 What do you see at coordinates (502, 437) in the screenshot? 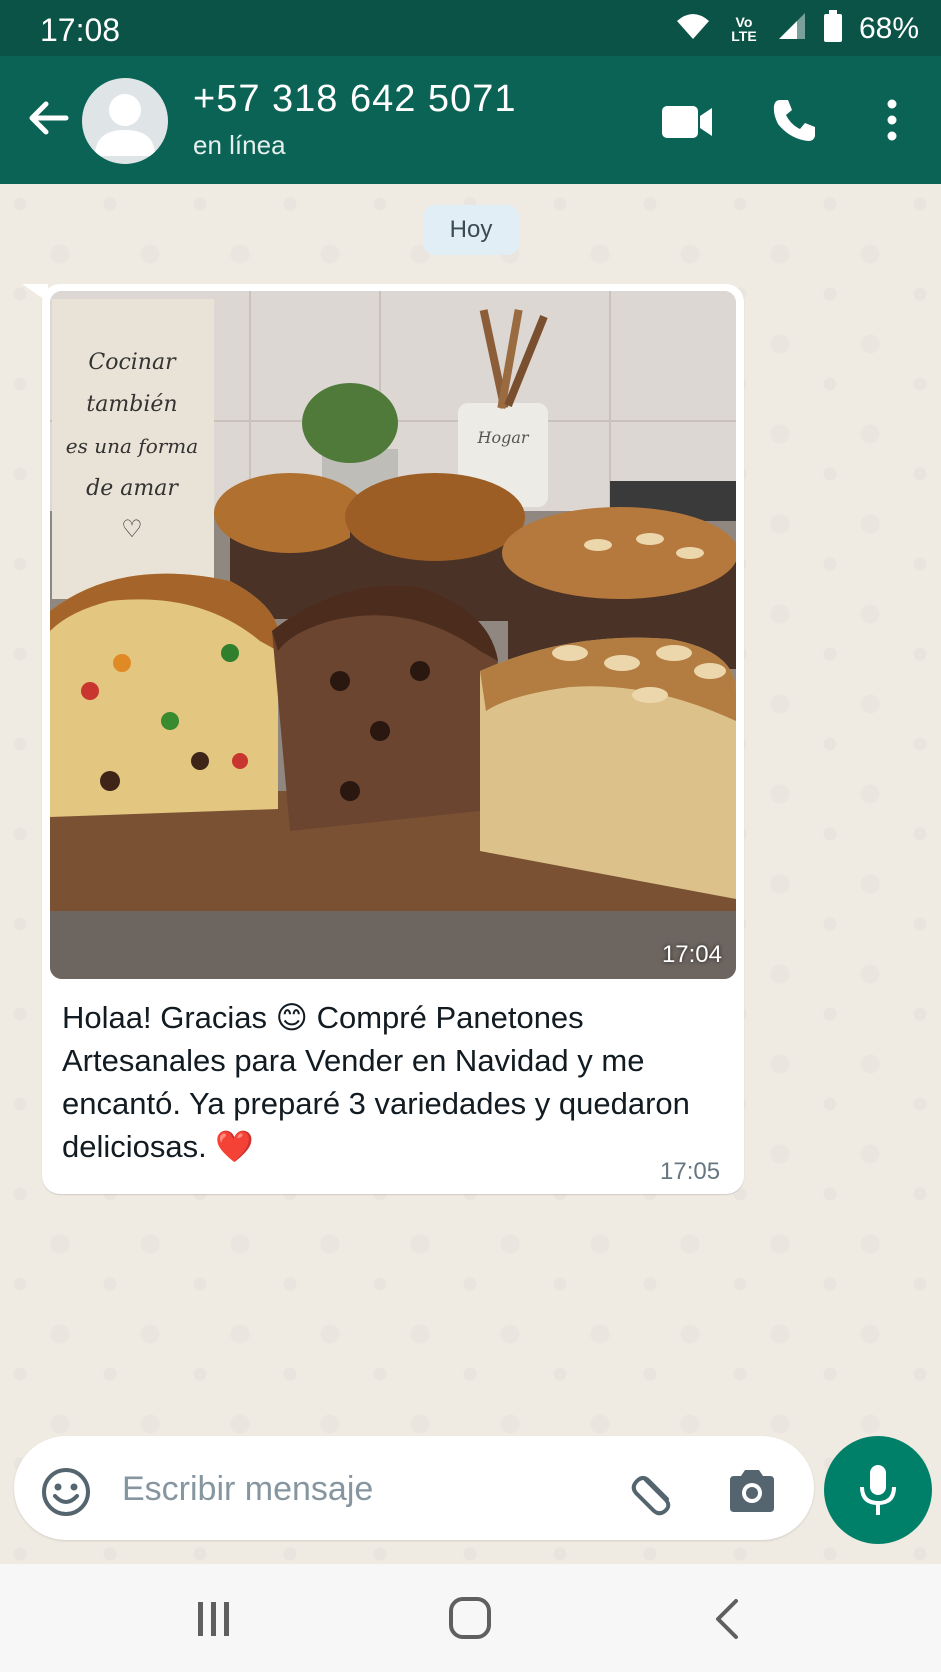
I see `jar-text: Hogar` at bounding box center [502, 437].